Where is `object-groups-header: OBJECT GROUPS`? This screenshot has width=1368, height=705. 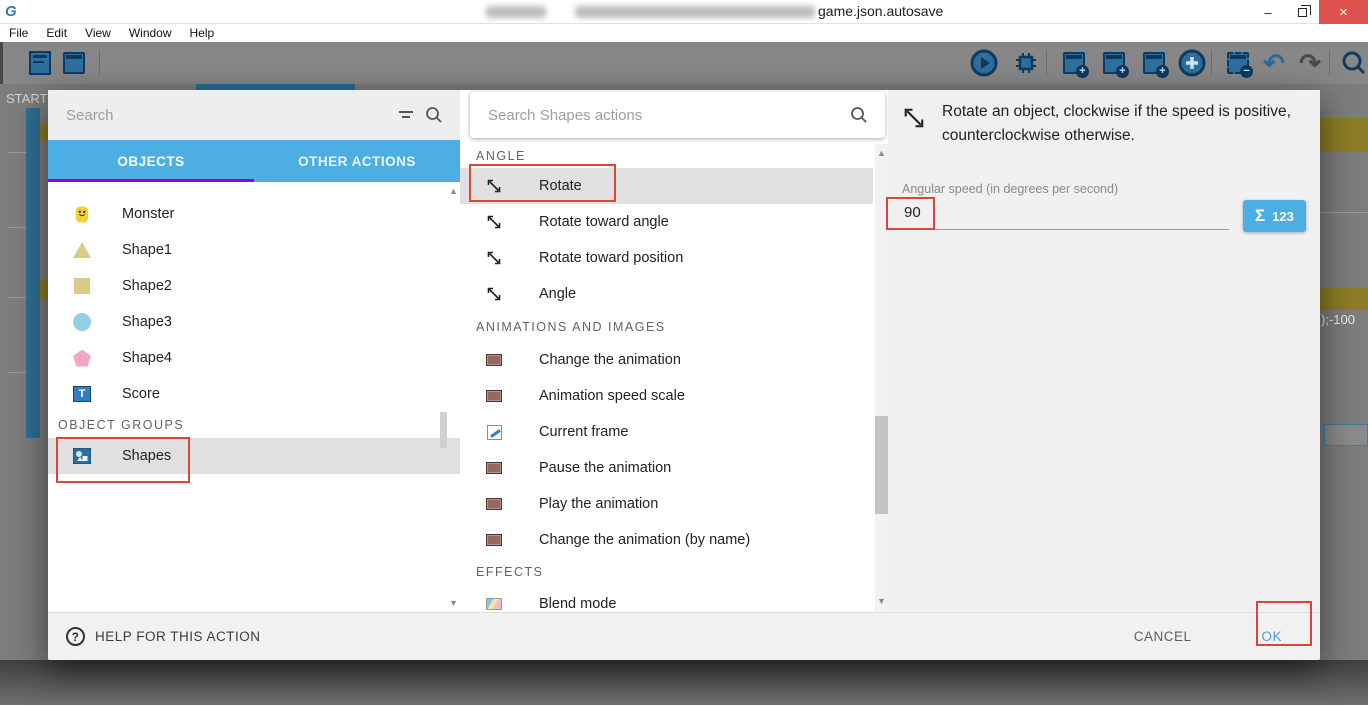
object-groups-header: OBJECT GROUPS is located at coordinates (121, 425).